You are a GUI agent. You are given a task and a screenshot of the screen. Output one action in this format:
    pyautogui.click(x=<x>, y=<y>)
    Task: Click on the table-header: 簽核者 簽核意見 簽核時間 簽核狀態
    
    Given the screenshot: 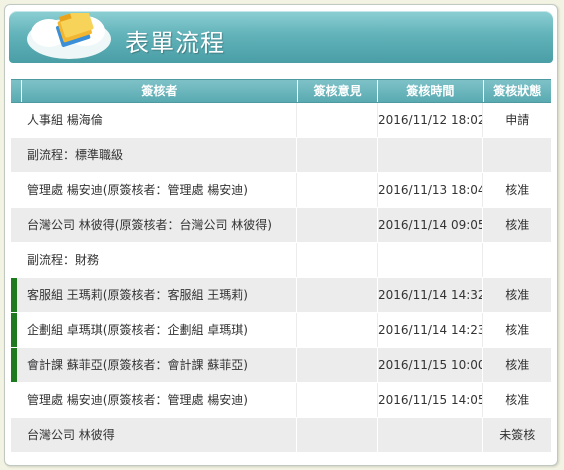 What is the action you would take?
    pyautogui.click(x=281, y=91)
    